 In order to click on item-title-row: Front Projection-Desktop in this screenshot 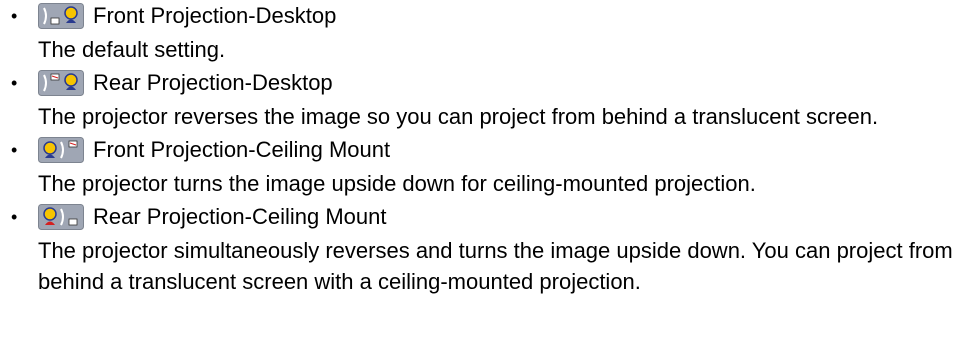, I will do `click(502, 16)`.